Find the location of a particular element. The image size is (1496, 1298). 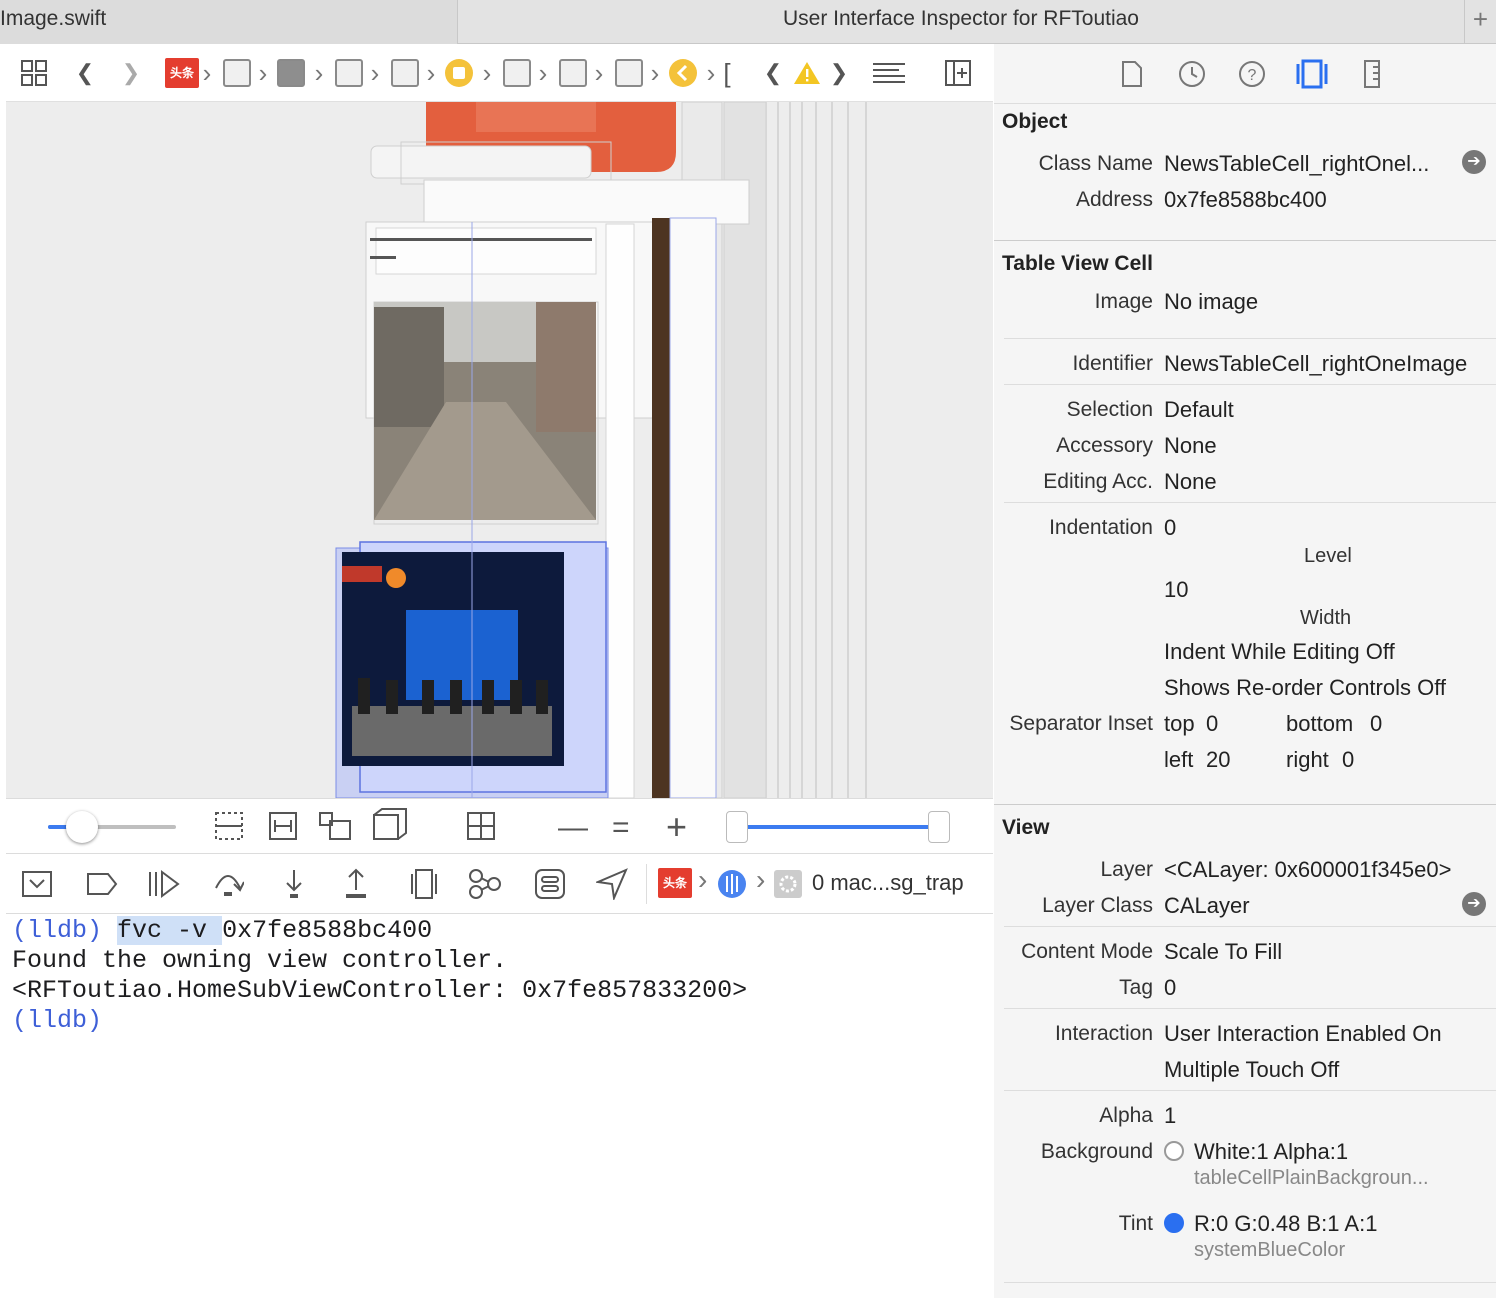

tag-label: Tag is located at coordinates (1136, 987).